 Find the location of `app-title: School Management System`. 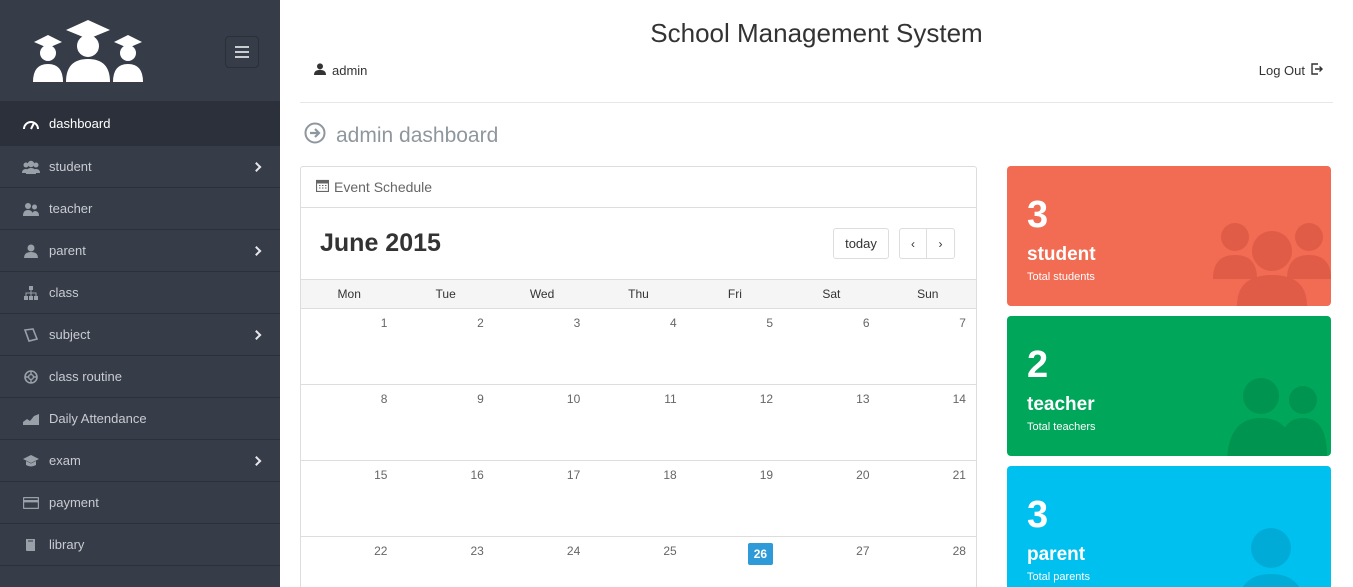

app-title: School Management System is located at coordinates (816, 33).